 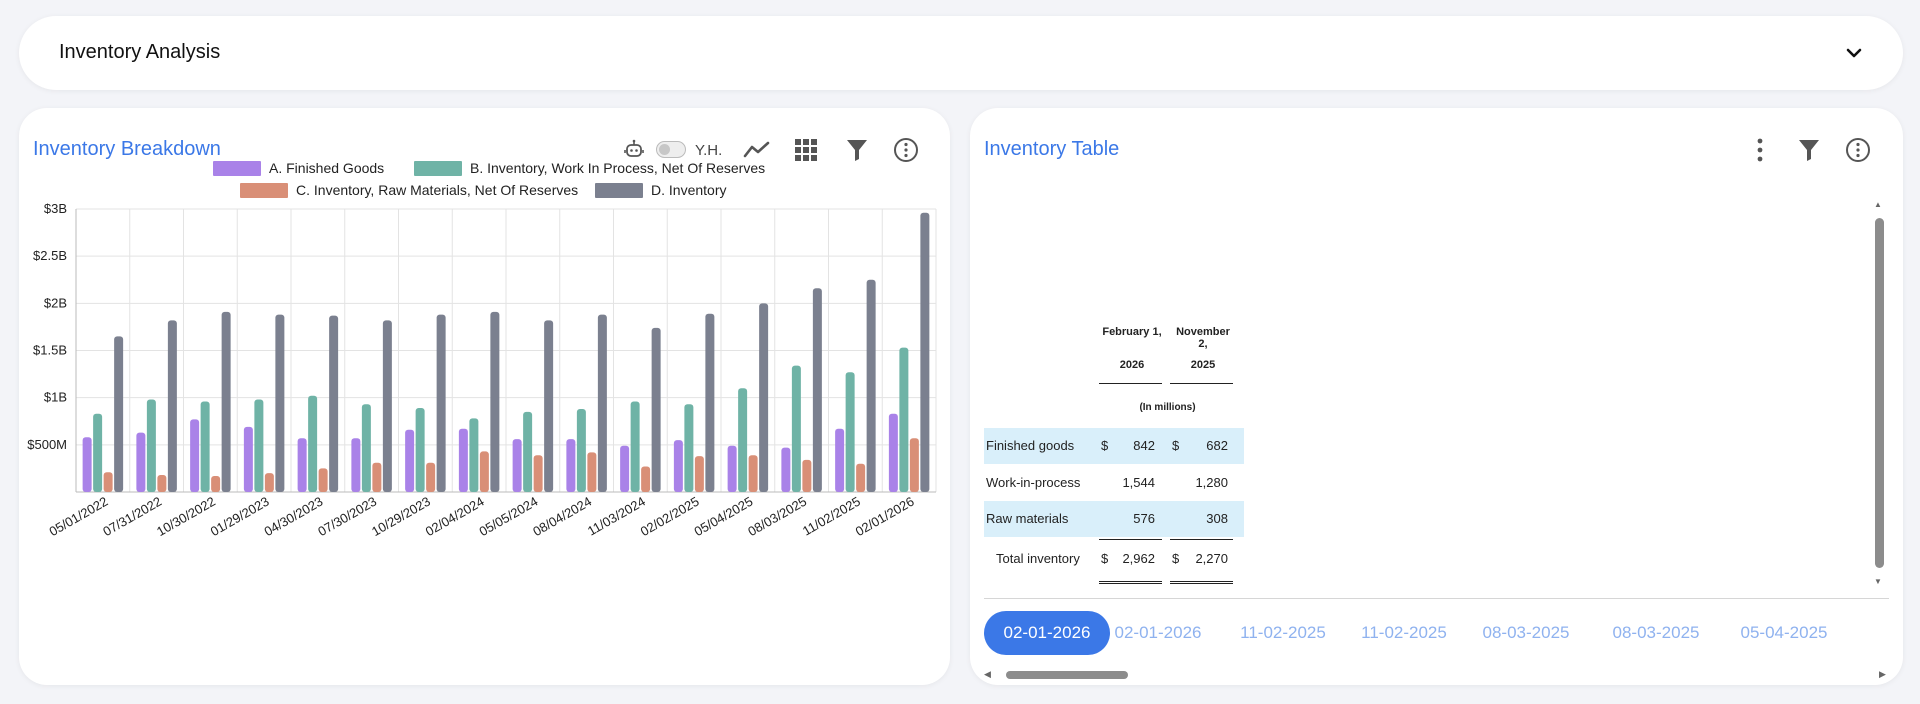 What do you see at coordinates (1138, 558) in the screenshot?
I see `row-value: 2,962` at bounding box center [1138, 558].